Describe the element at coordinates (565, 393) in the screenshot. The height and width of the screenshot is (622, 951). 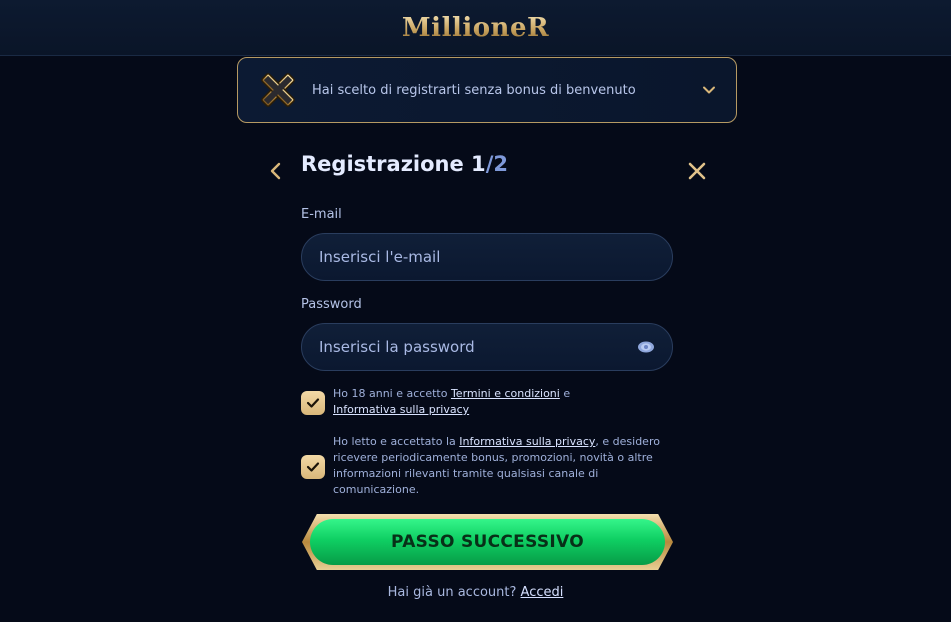
I see `terms-middle: e` at that location.